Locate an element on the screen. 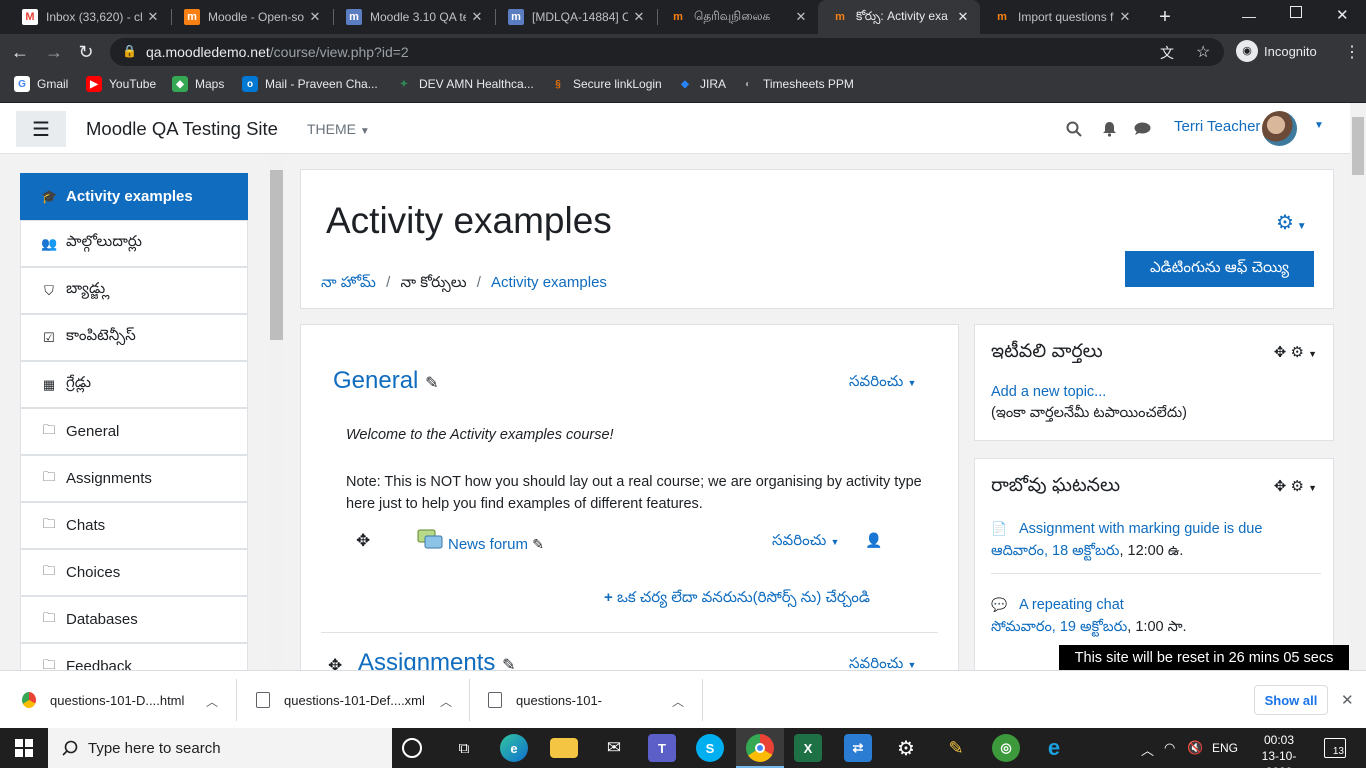 This screenshot has width=1366, height=780. drawer-item-grades: ▦ గ్రేడ్లు is located at coordinates (134, 384).